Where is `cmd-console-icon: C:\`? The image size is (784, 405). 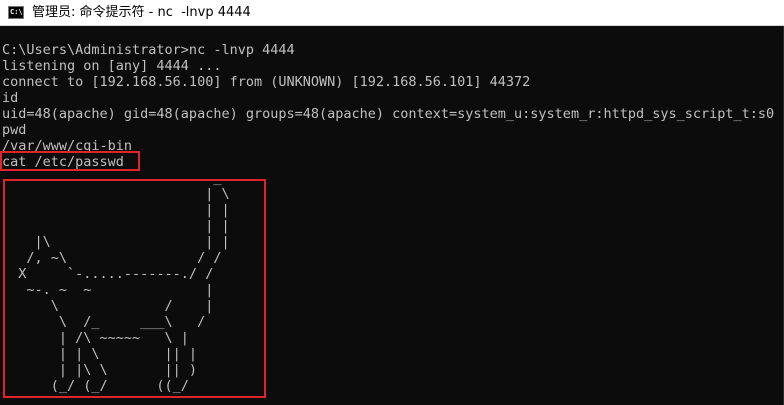
cmd-console-icon: C:\ is located at coordinates (16, 12).